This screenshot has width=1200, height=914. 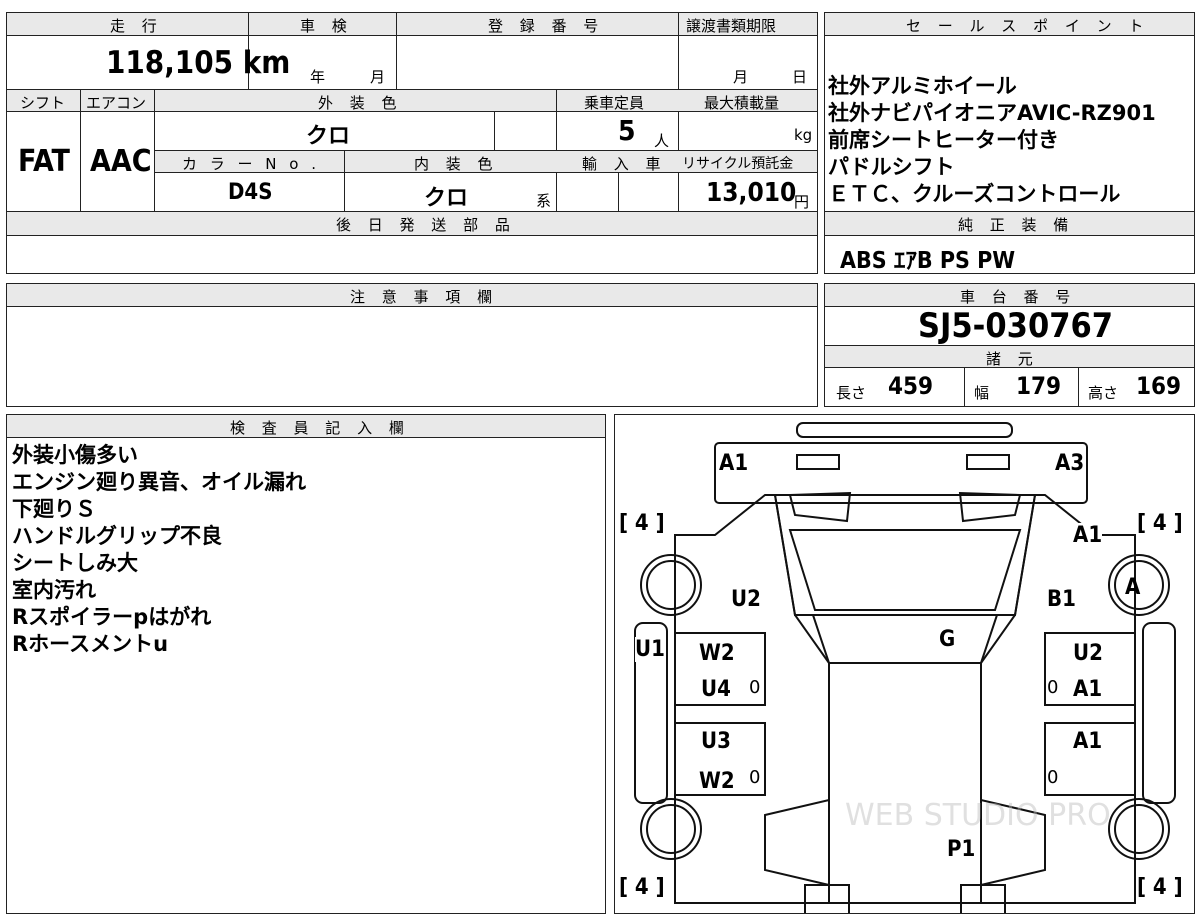 What do you see at coordinates (75, 563) in the screenshot?
I see `inspector-note: シートしみ大` at bounding box center [75, 563].